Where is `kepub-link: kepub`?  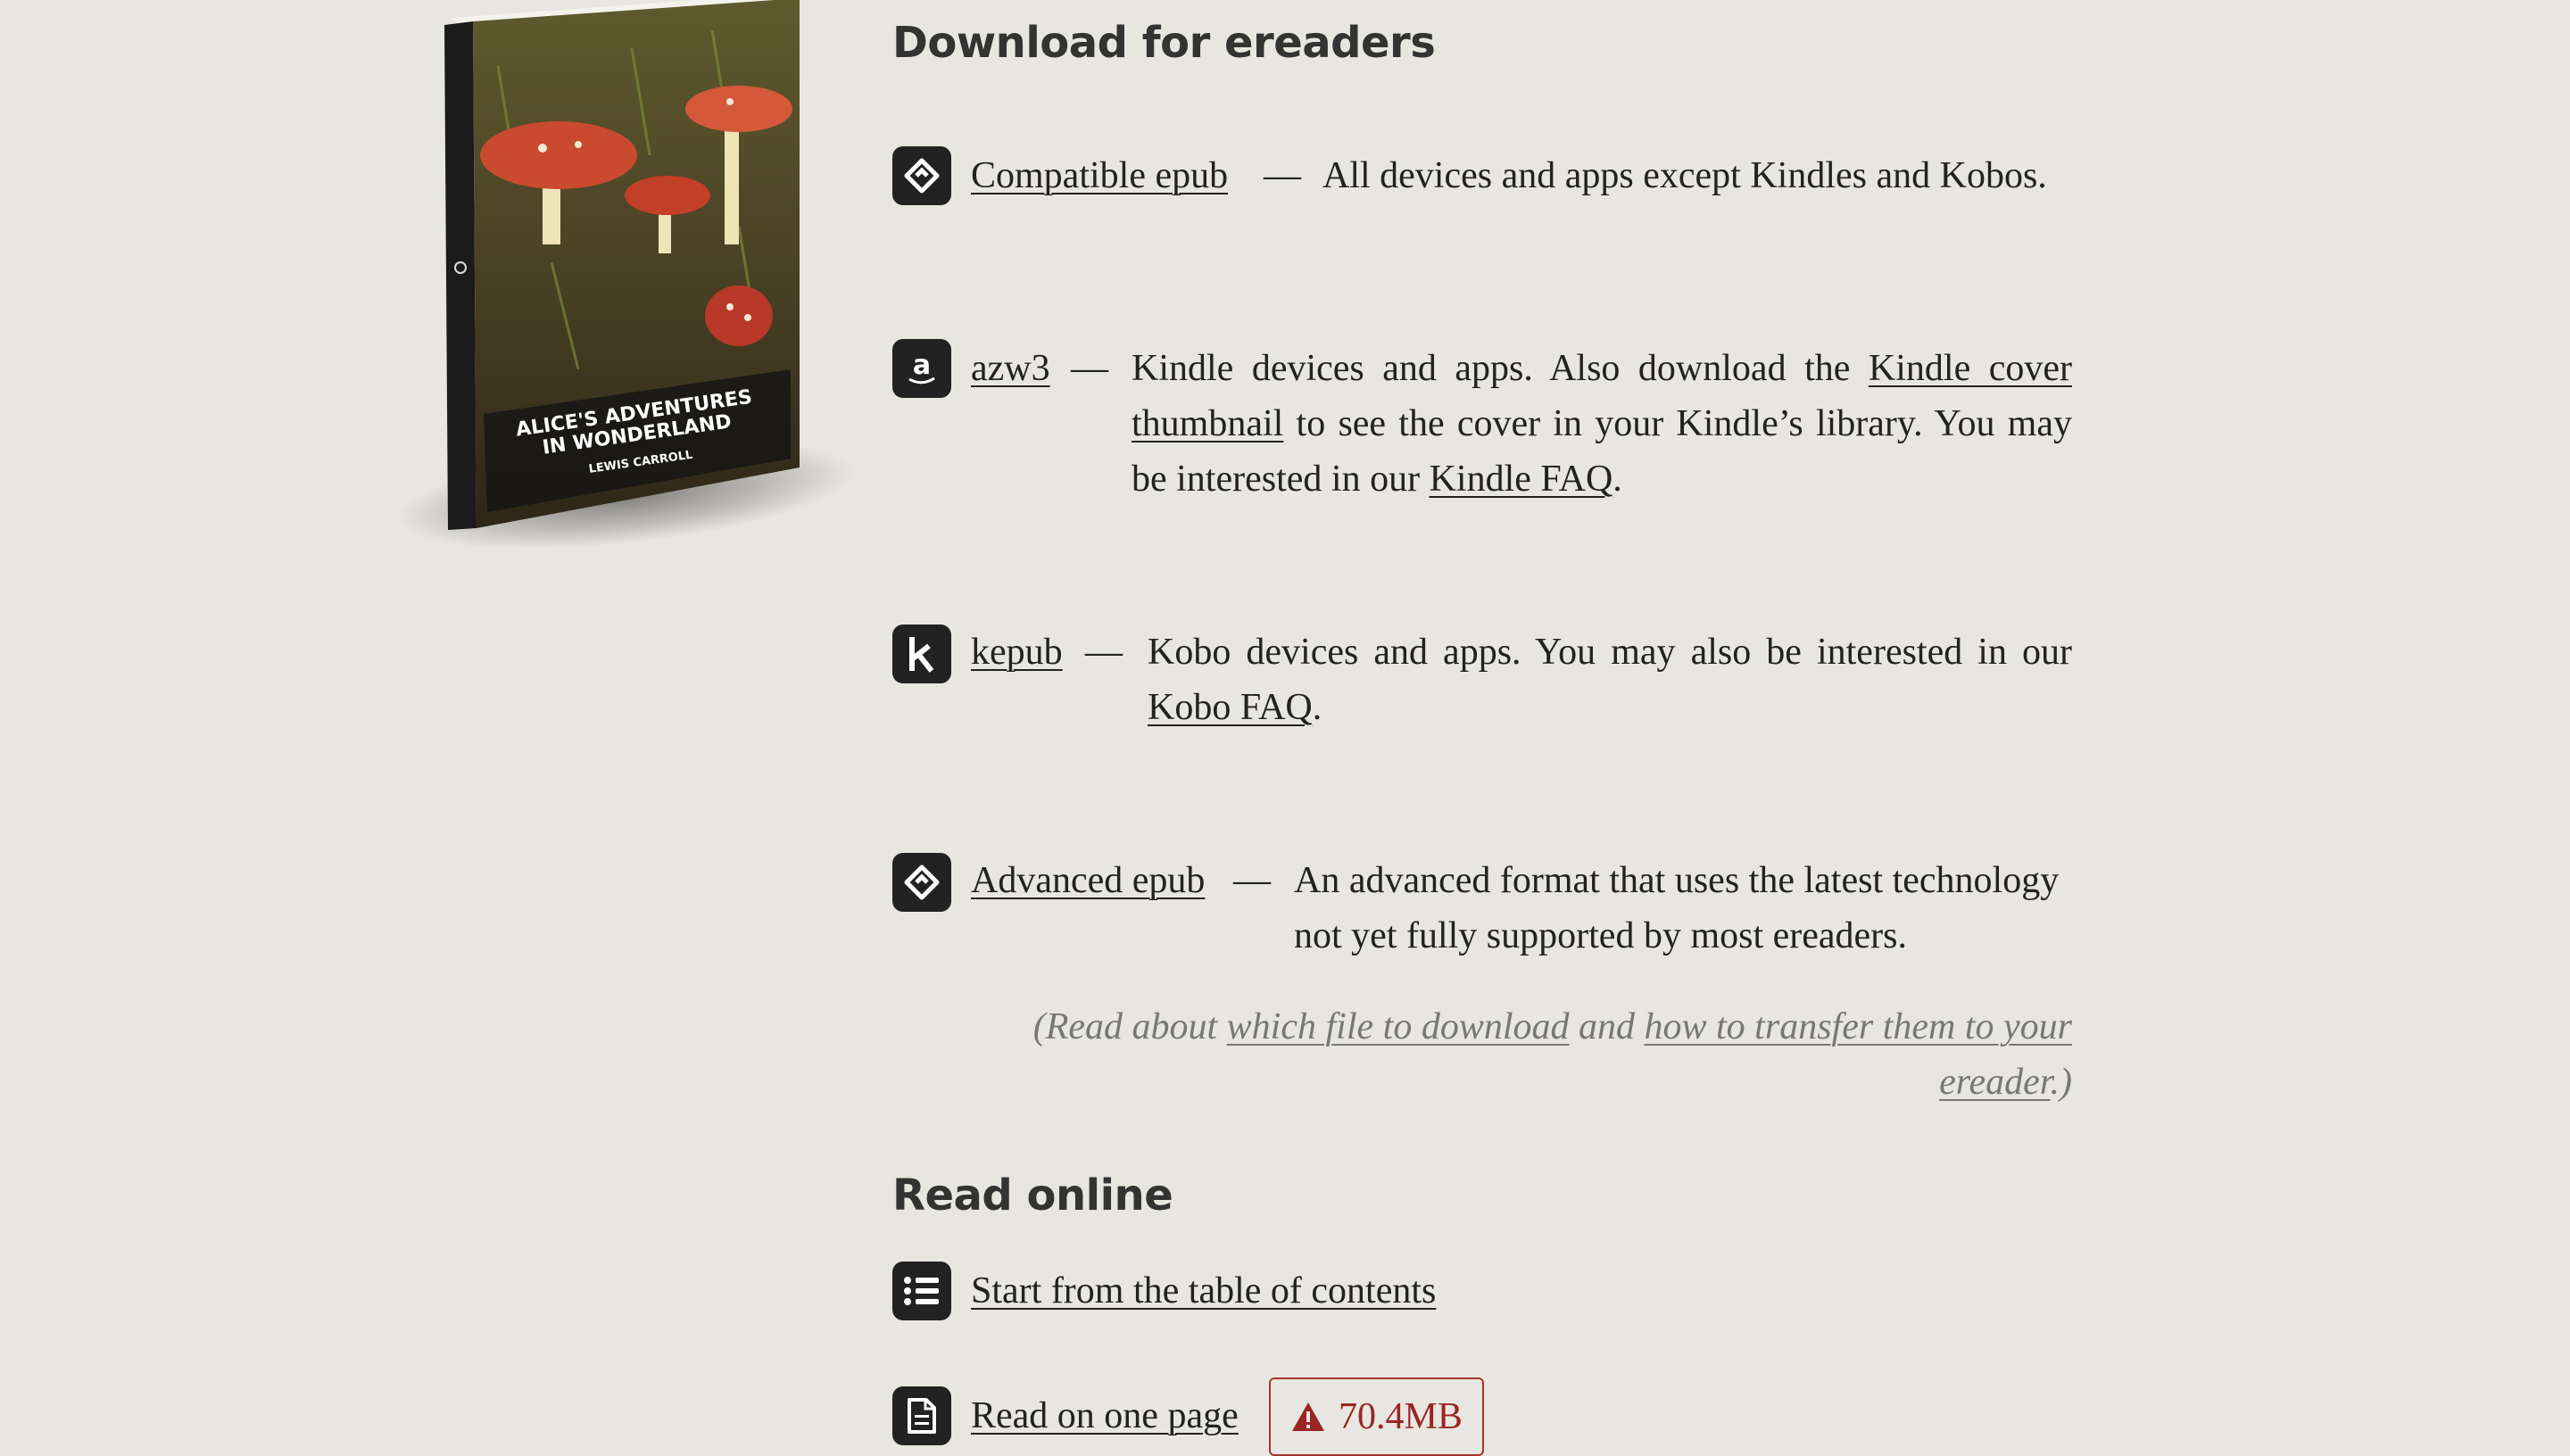 kepub-link: kepub is located at coordinates (1017, 652).